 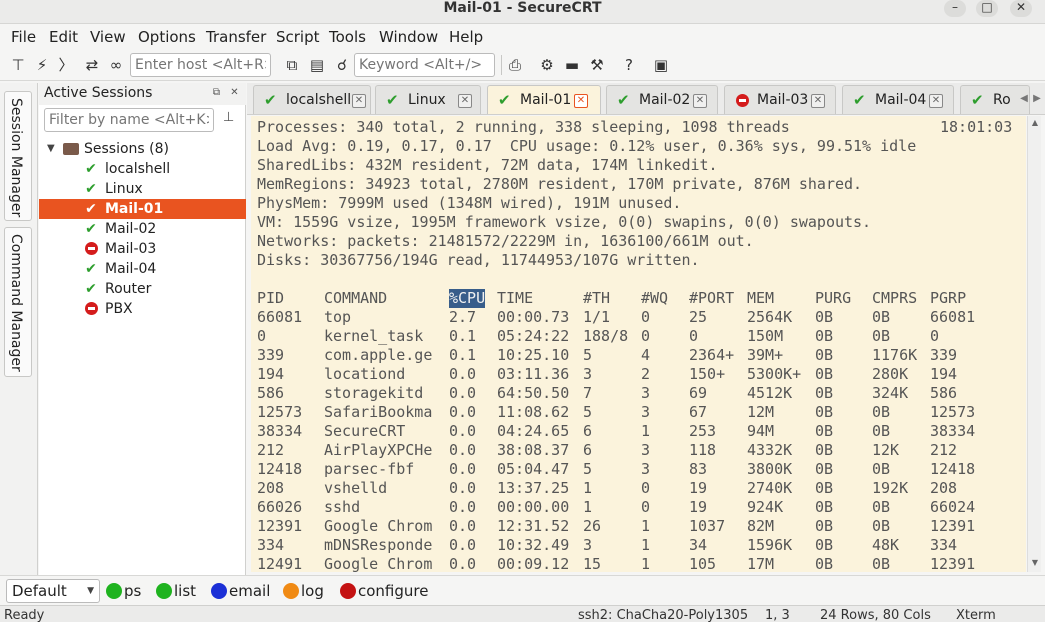 I want to click on session-manager-tab-label: Session Manager, so click(x=16, y=158).